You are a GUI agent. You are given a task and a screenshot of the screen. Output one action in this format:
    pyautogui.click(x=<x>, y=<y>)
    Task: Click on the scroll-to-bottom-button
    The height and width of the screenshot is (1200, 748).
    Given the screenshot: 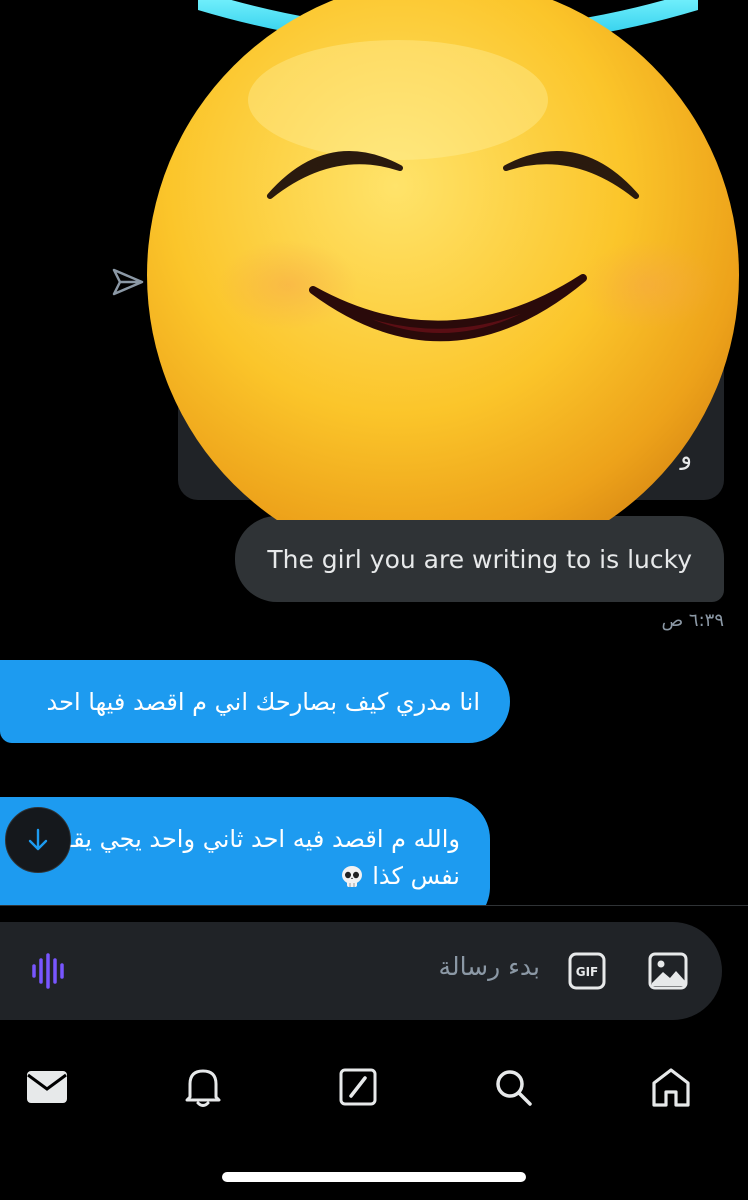 What is the action you would take?
    pyautogui.click(x=38, y=840)
    